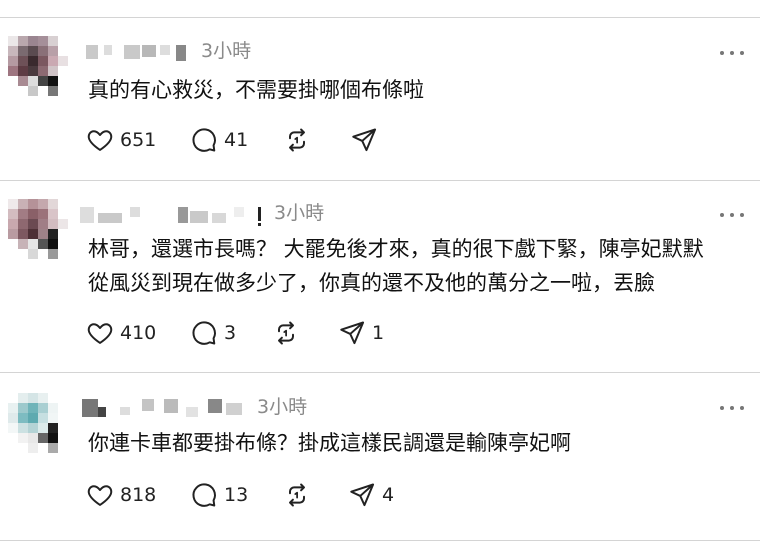 This screenshot has width=760, height=542. What do you see at coordinates (138, 495) in the screenshot?
I see `like-count: 818` at bounding box center [138, 495].